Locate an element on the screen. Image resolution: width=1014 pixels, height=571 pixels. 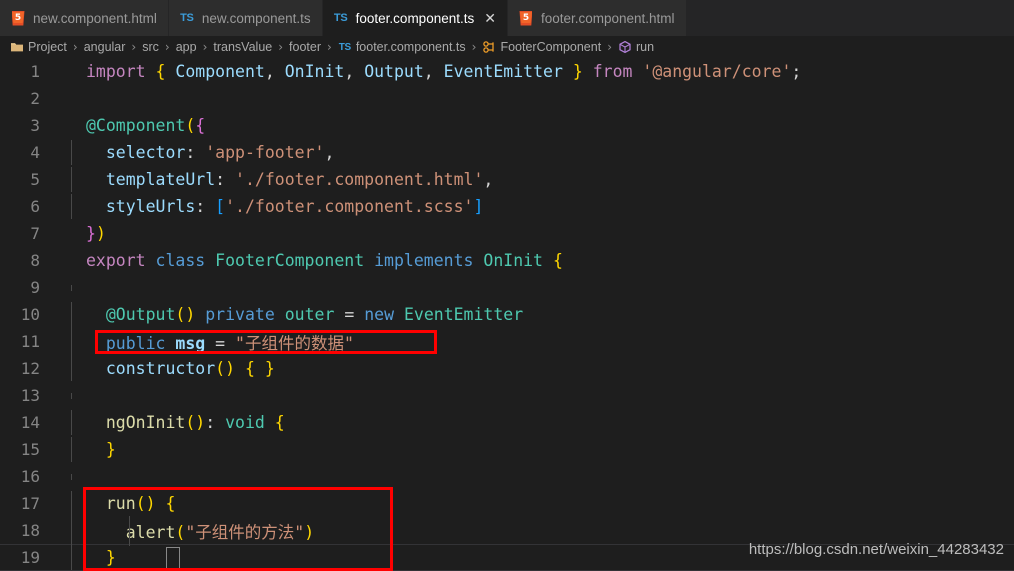
breadcrumb-item-footercomponent: FooterComponent is located at coordinates (541, 47).